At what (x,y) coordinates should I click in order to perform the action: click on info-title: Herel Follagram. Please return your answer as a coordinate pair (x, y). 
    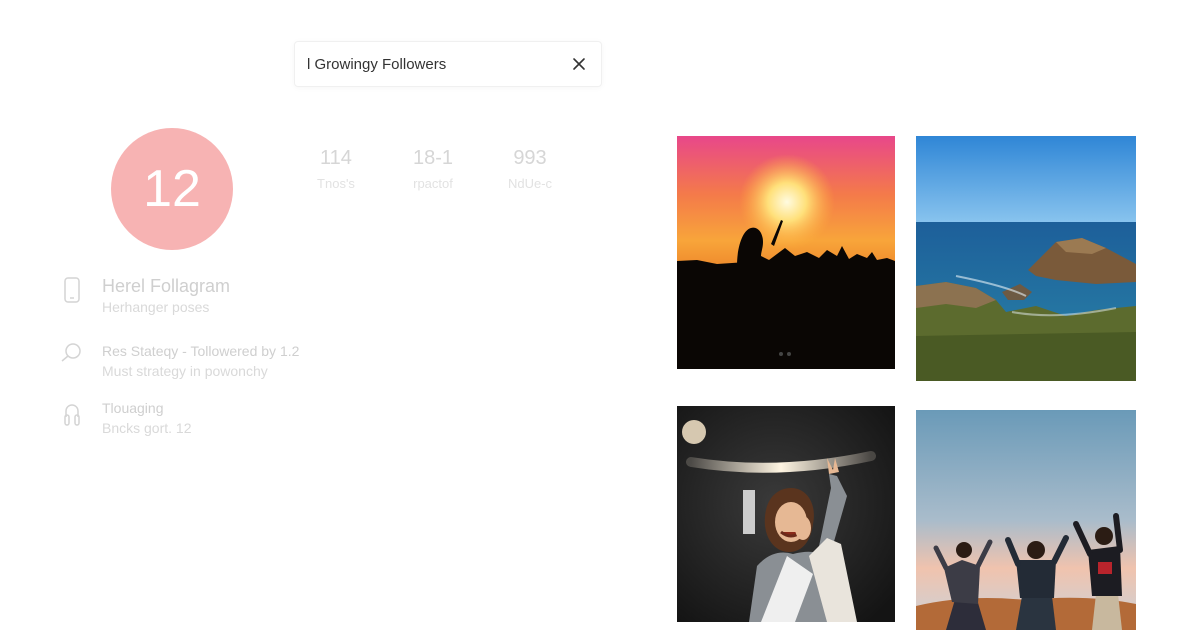
    Looking at the image, I should click on (166, 286).